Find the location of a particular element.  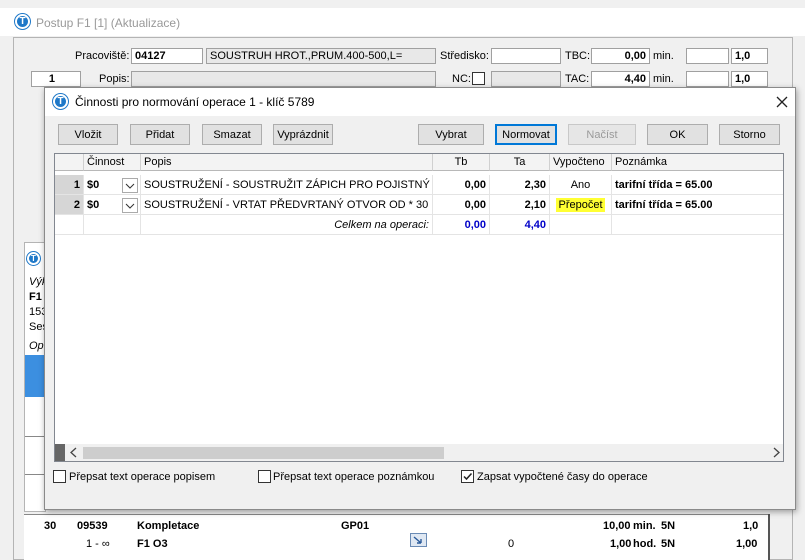

tbc-input: 0,00 is located at coordinates (620, 56).